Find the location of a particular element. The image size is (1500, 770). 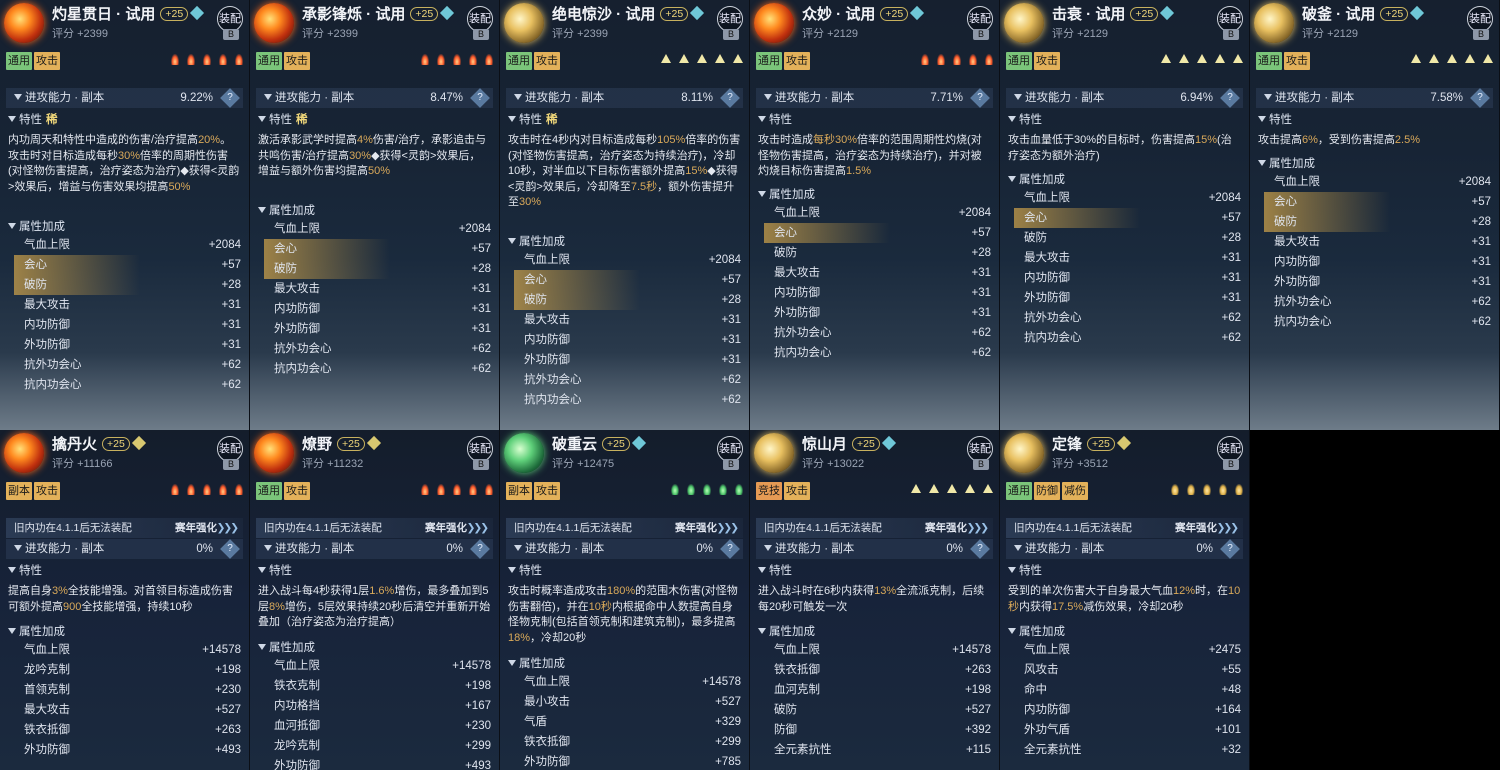

desc-segment: 4% is located at coordinates (365, 140).